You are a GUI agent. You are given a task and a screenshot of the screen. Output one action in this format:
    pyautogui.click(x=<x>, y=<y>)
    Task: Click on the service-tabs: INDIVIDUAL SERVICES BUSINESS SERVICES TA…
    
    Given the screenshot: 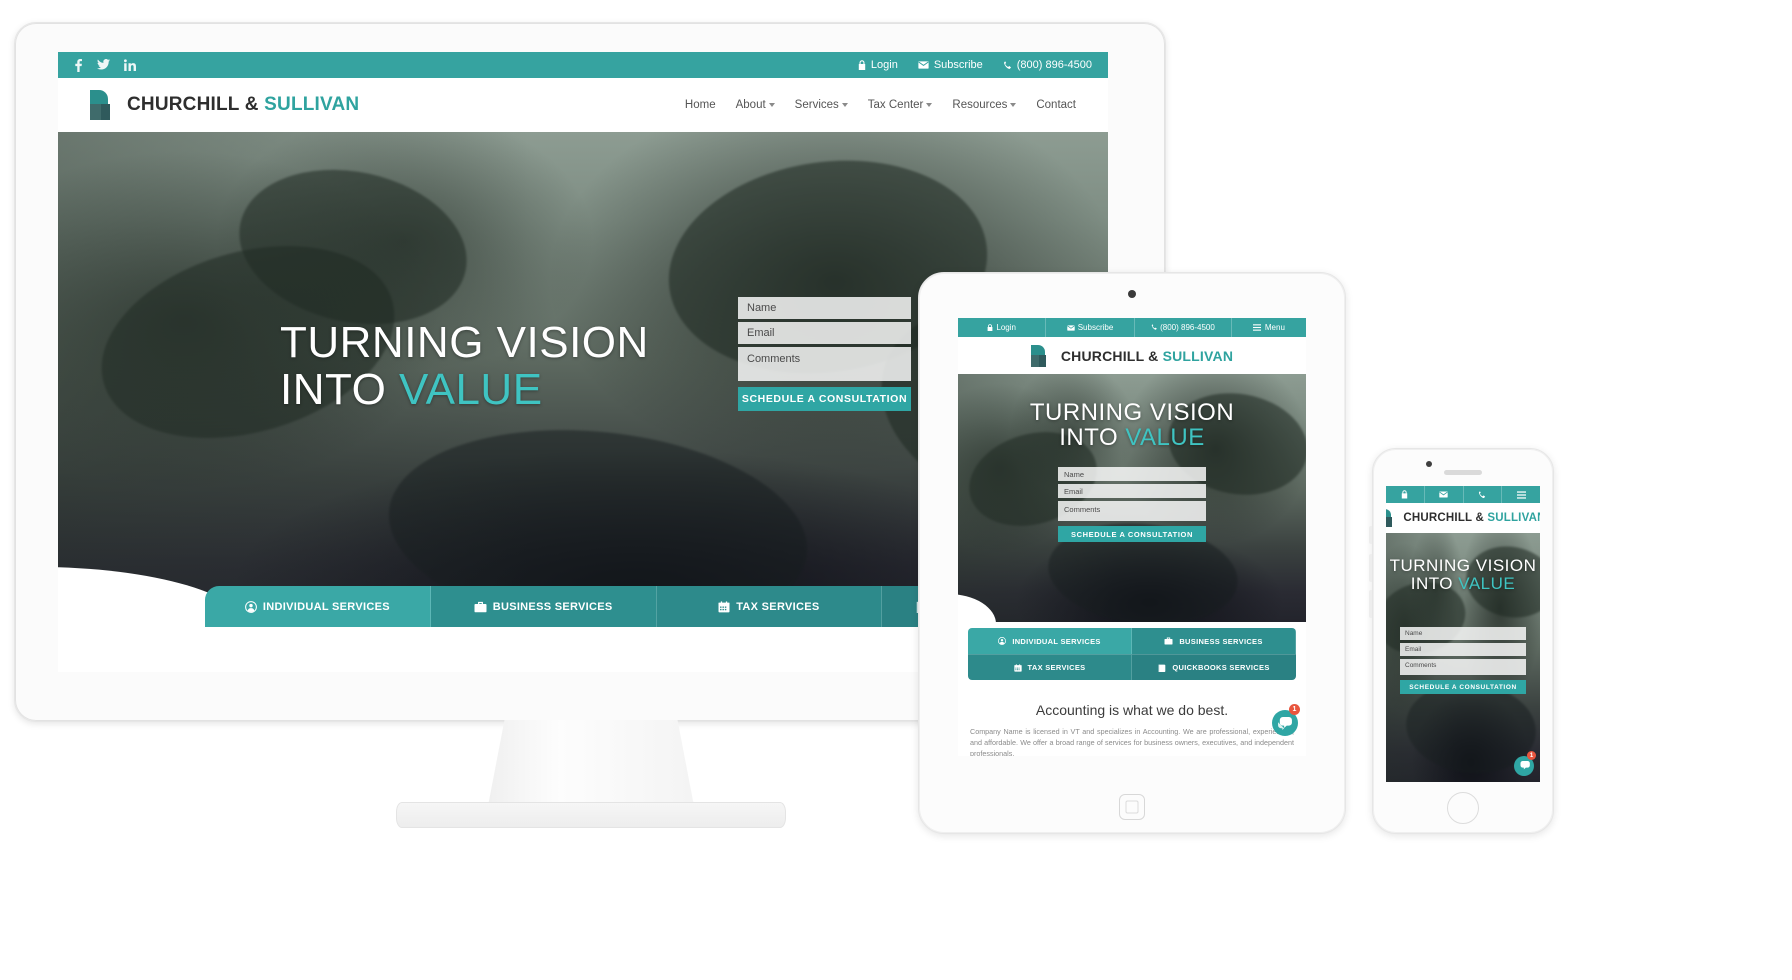 What is the action you would take?
    pyautogui.click(x=1132, y=654)
    